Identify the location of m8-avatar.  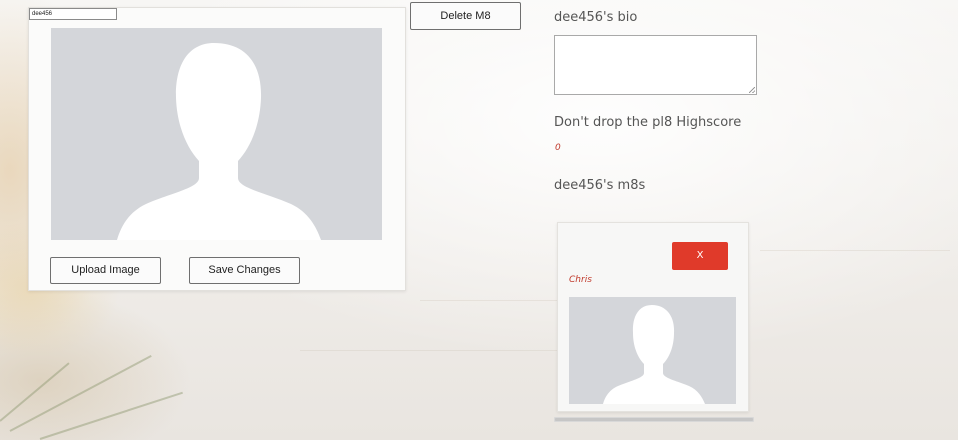
(652, 350).